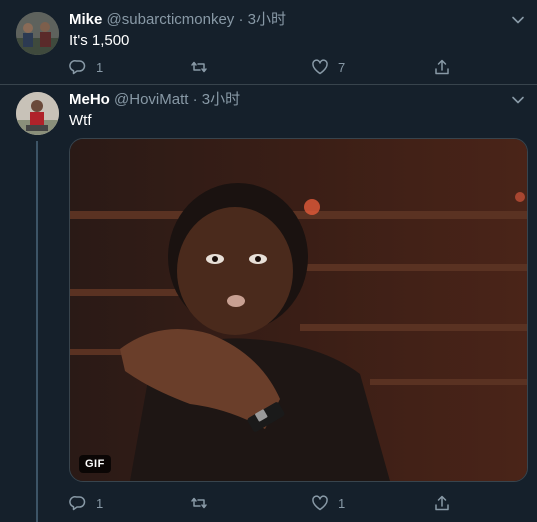 The height and width of the screenshot is (522, 537). I want to click on tweet-actions: 1 1, so click(292, 503).